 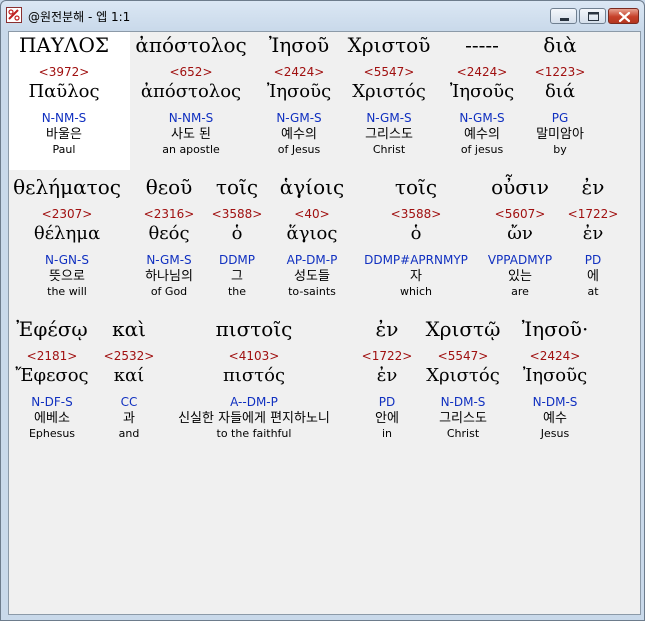 I want to click on greek-word: -----, so click(x=482, y=45).